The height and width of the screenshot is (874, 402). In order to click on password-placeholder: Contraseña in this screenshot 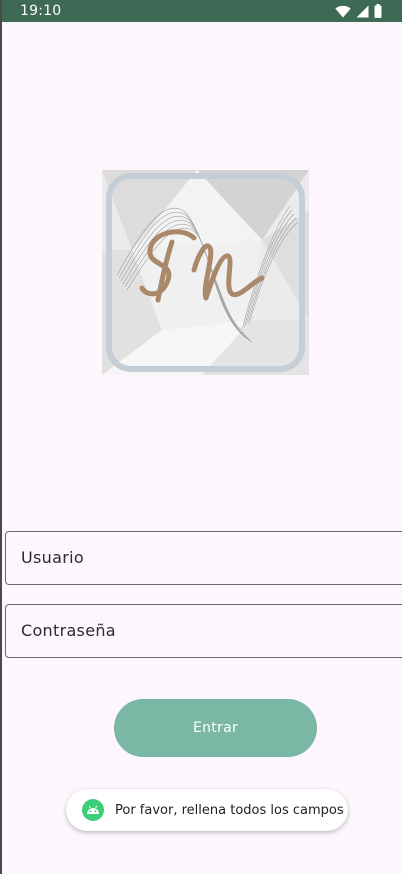, I will do `click(68, 630)`.